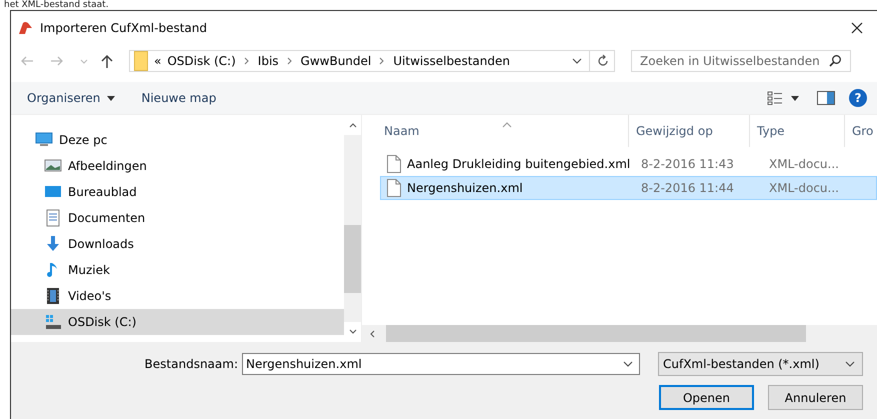 The width and height of the screenshot is (877, 419). Describe the element at coordinates (44, 140) in the screenshot. I see `computer-icon` at that location.